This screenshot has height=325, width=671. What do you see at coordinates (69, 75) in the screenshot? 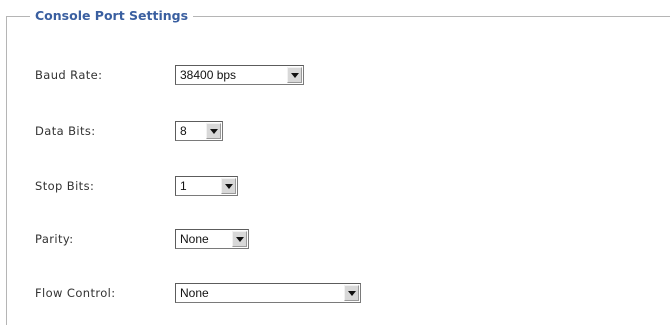
I see `baud-rate-label: Baud Rate:` at bounding box center [69, 75].